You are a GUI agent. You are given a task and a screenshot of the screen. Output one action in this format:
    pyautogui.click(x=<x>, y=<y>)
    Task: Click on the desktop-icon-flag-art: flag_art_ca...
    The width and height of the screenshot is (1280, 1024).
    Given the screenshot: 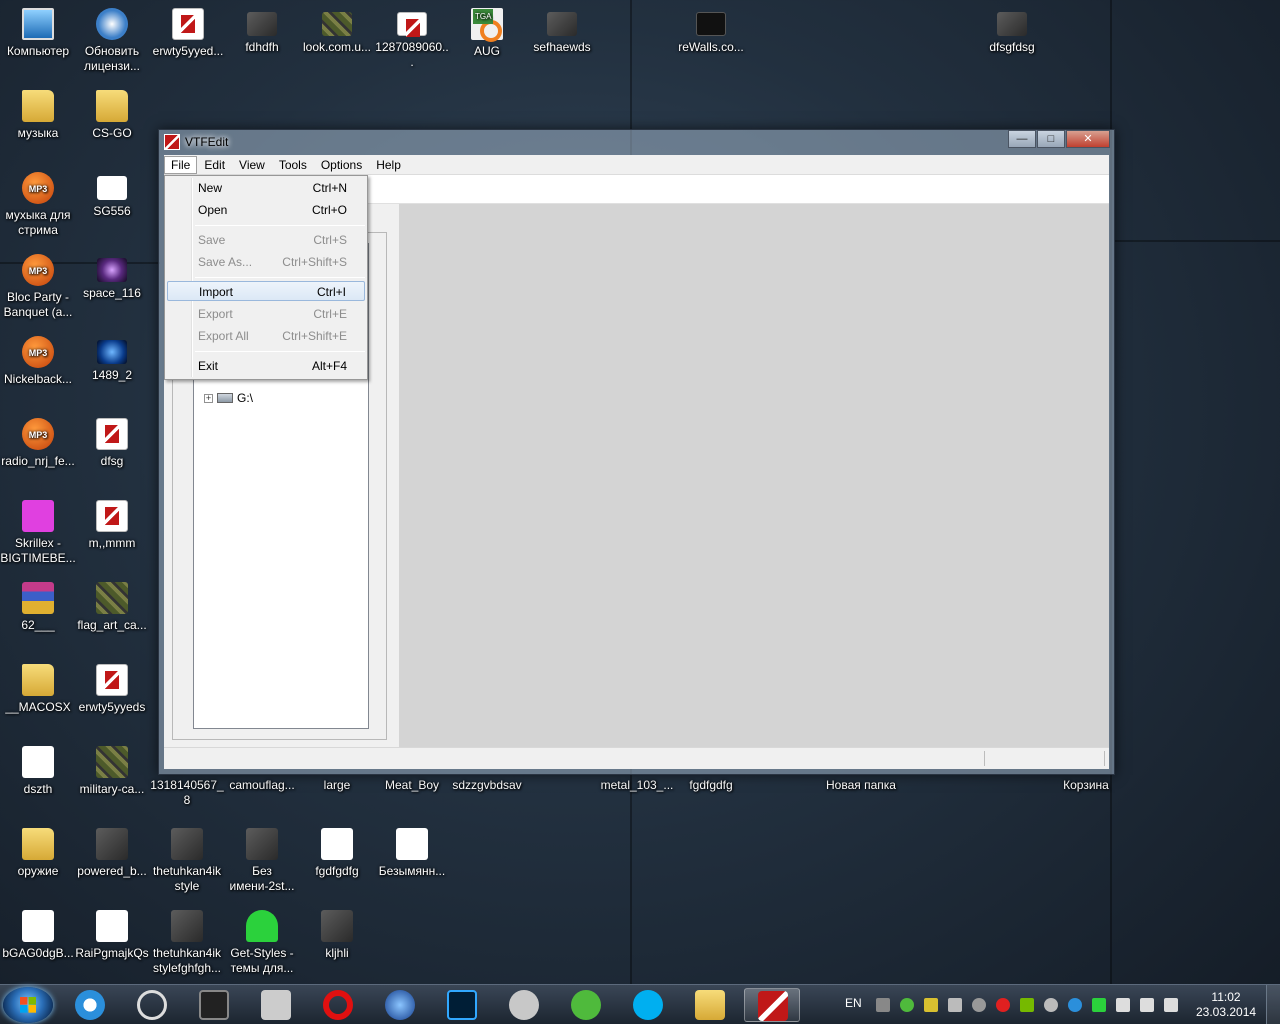 What is the action you would take?
    pyautogui.click(x=112, y=607)
    